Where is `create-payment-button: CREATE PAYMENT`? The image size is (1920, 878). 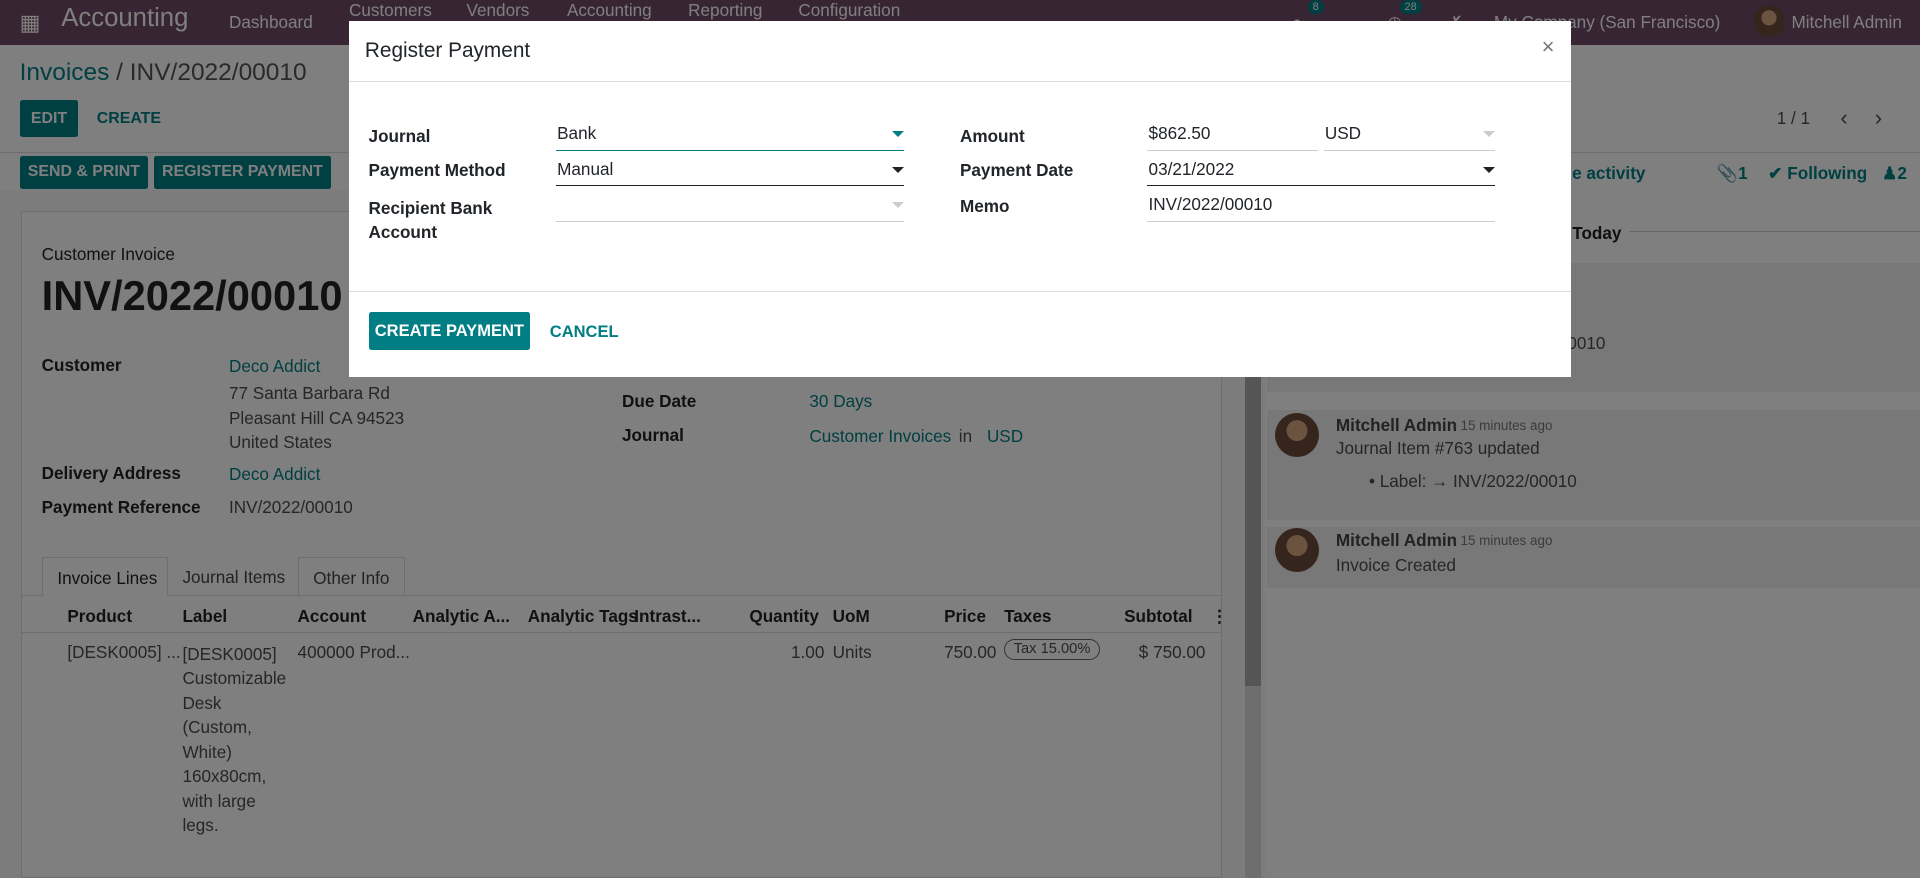 create-payment-button: CREATE PAYMENT is located at coordinates (449, 331).